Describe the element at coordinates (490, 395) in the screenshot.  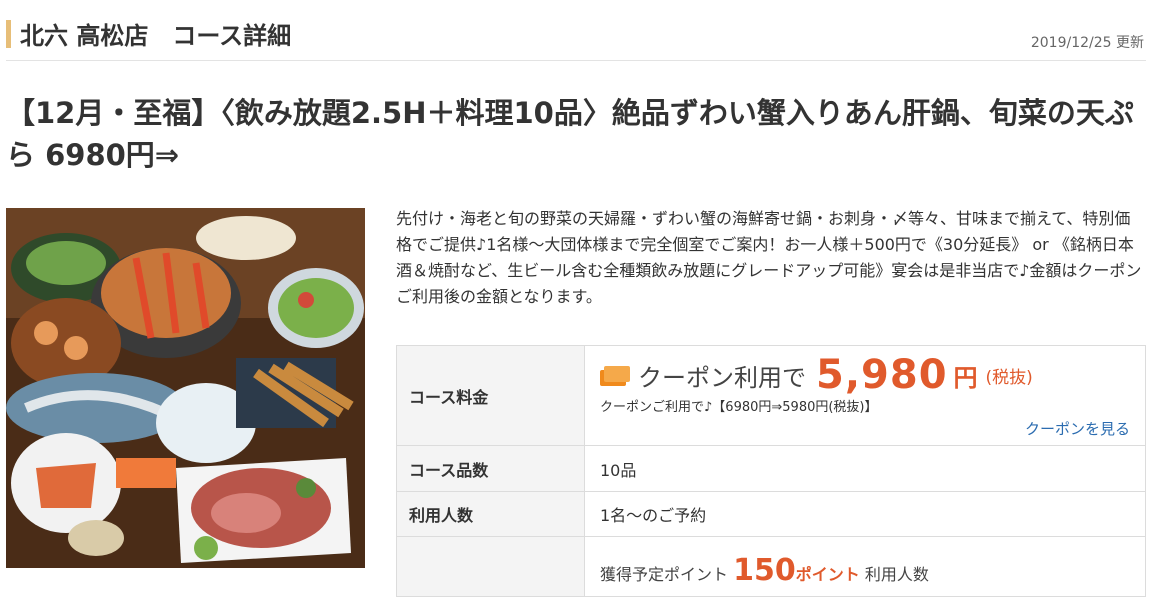
I see `price-label: コース料金` at that location.